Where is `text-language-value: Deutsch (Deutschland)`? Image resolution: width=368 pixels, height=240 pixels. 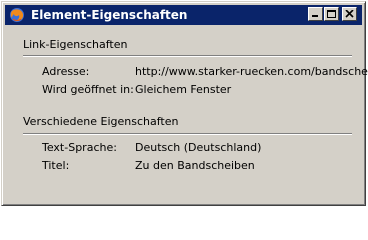
text-language-value: Deutsch (Deutschland) is located at coordinates (198, 147).